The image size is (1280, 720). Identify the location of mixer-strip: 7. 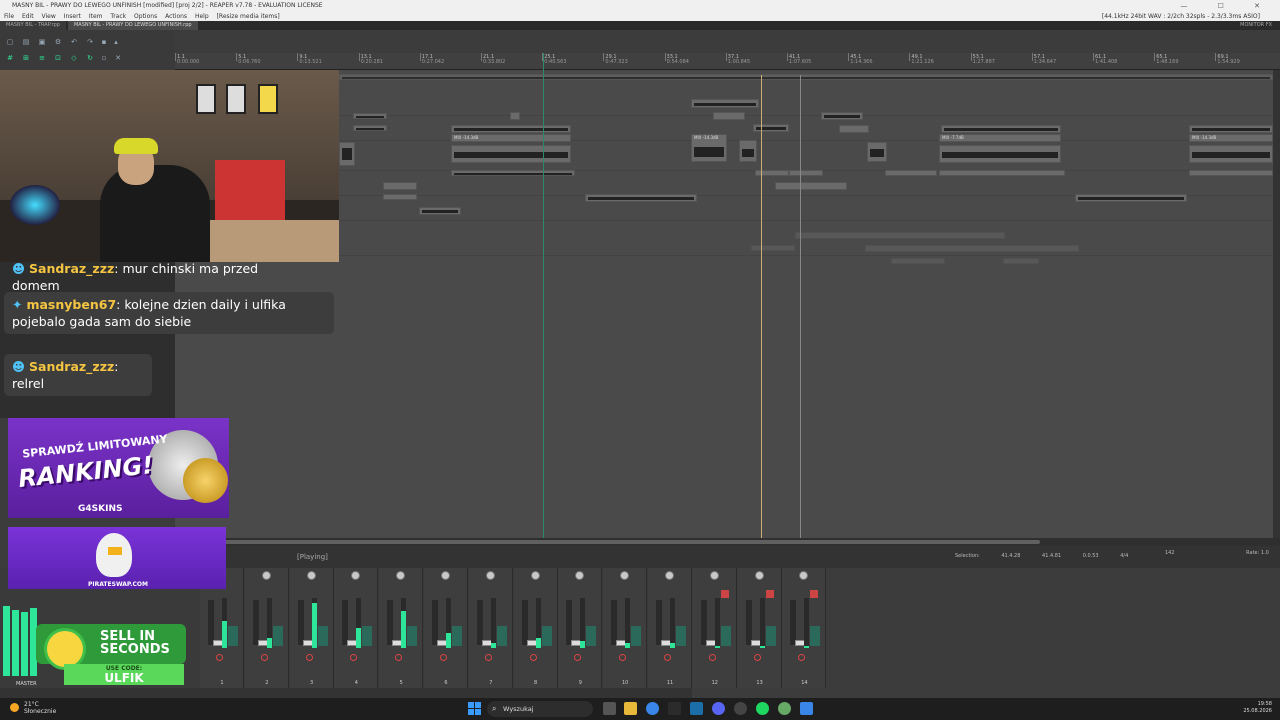
(490, 628).